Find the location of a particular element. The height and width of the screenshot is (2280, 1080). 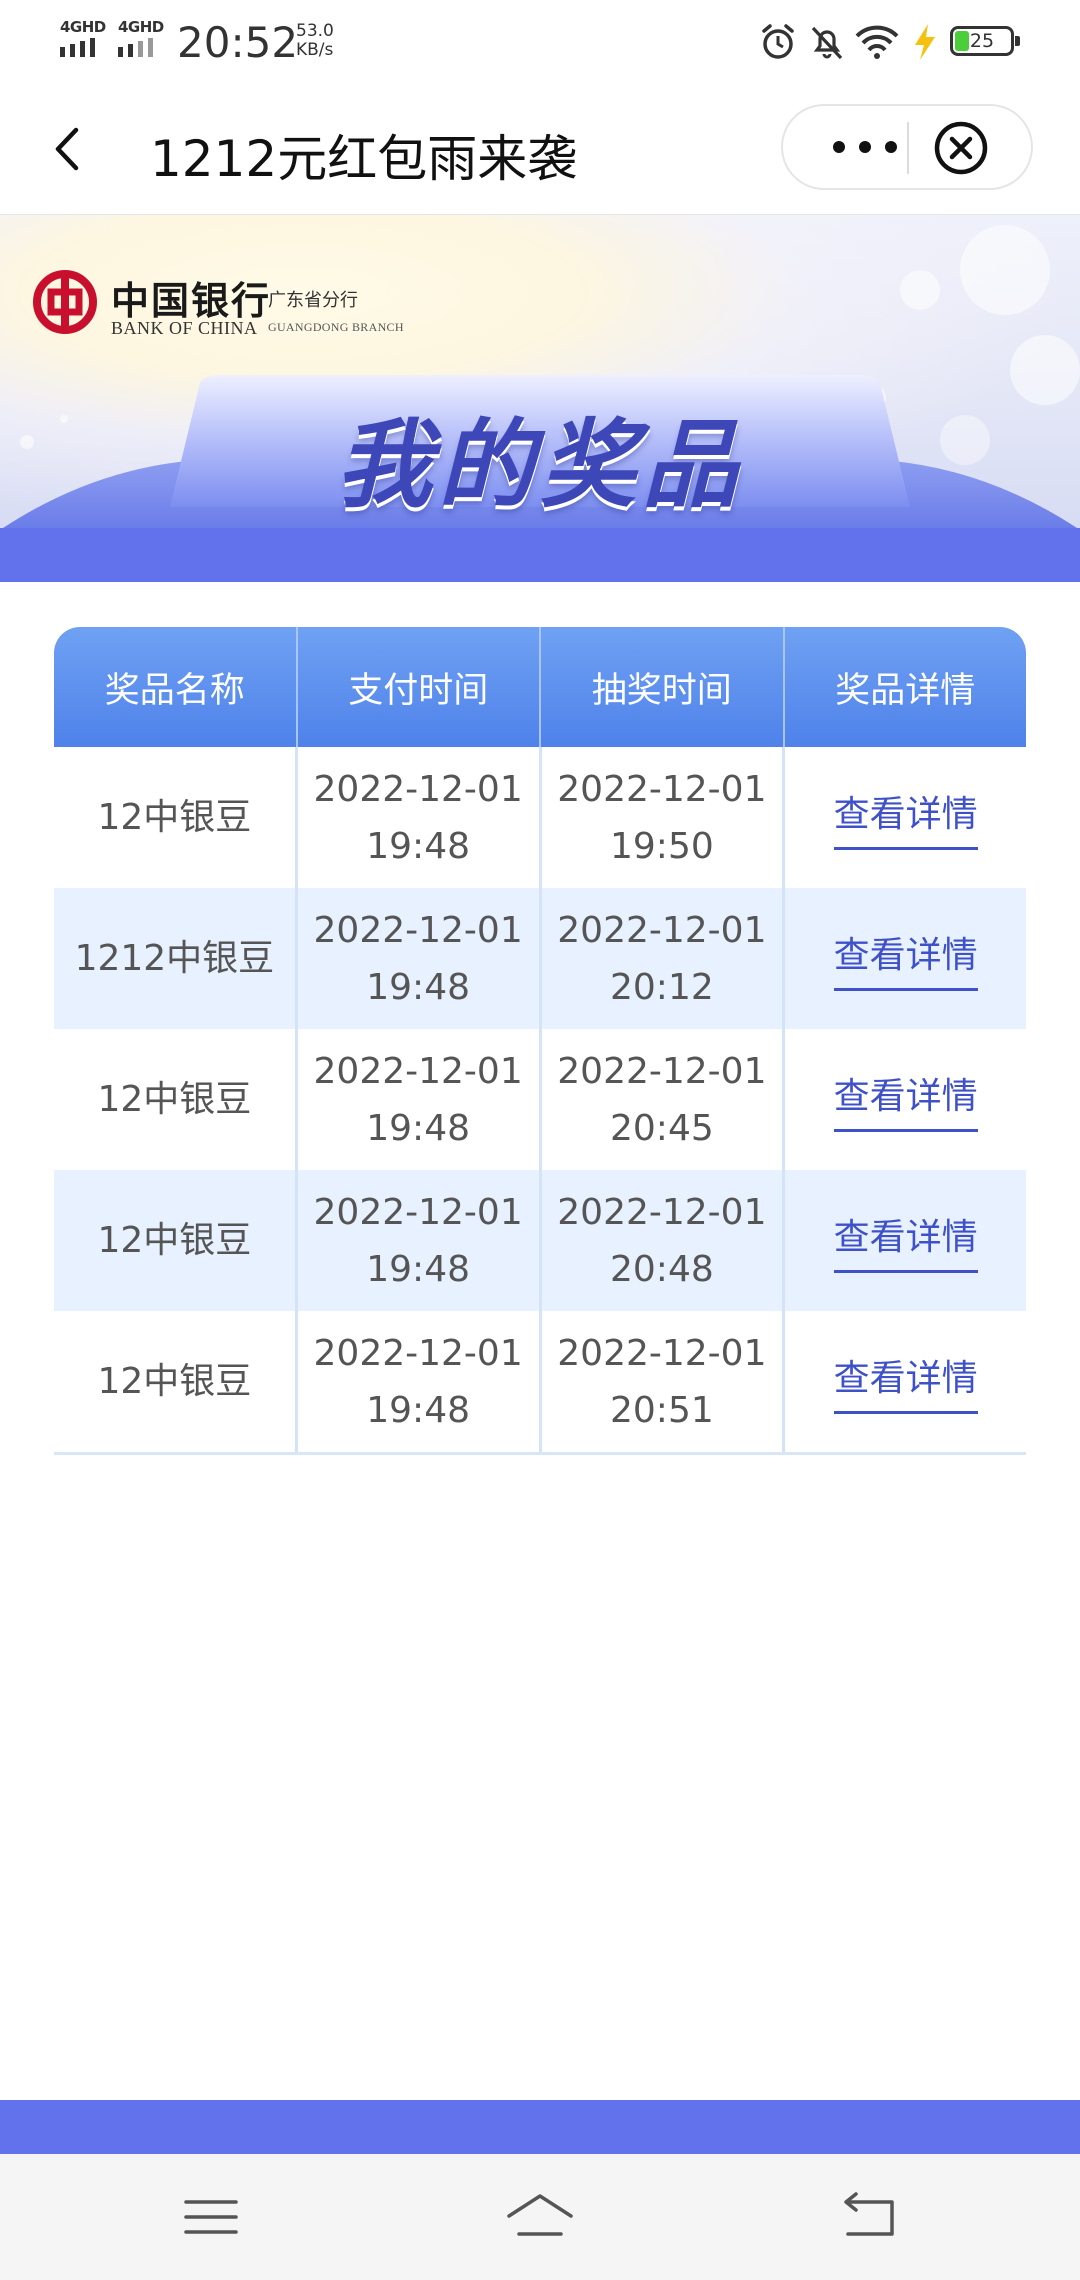

nav-bar: 1212元红包雨来袭 is located at coordinates (540, 150).